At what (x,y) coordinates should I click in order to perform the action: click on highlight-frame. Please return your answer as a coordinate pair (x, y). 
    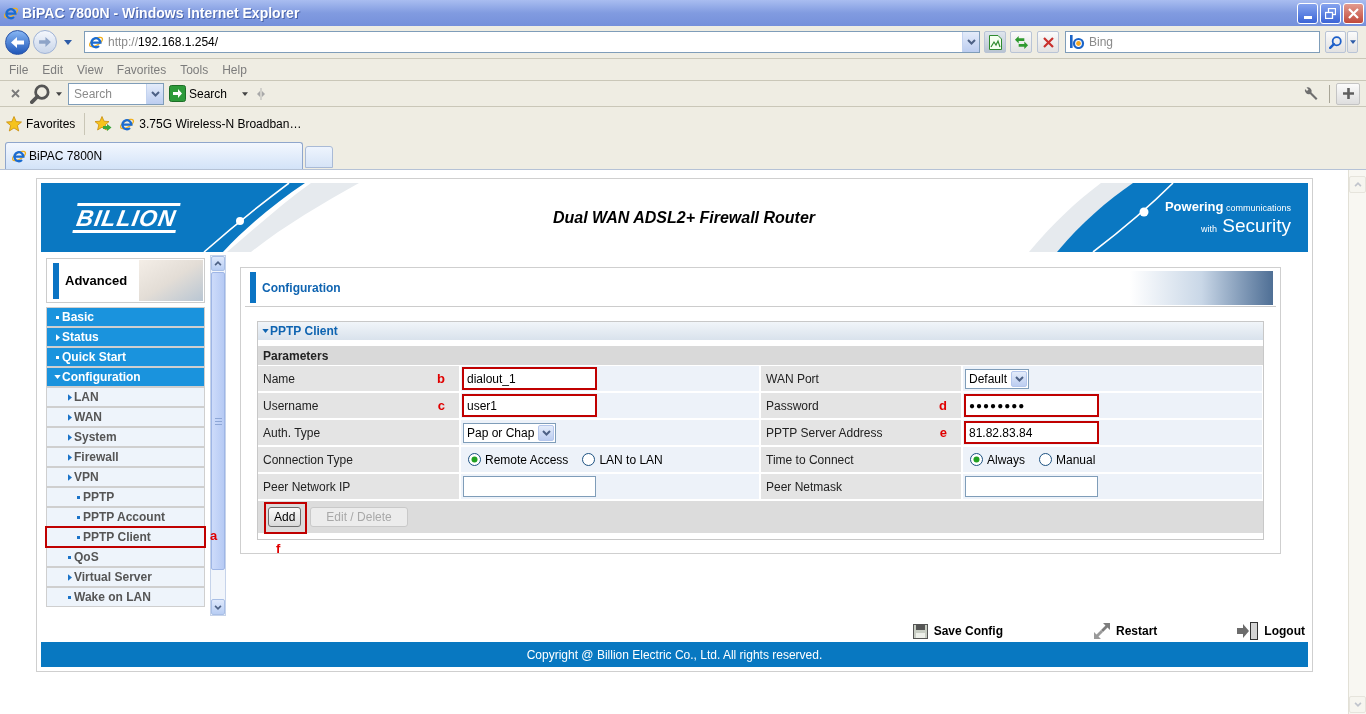
    Looking at the image, I should click on (286, 518).